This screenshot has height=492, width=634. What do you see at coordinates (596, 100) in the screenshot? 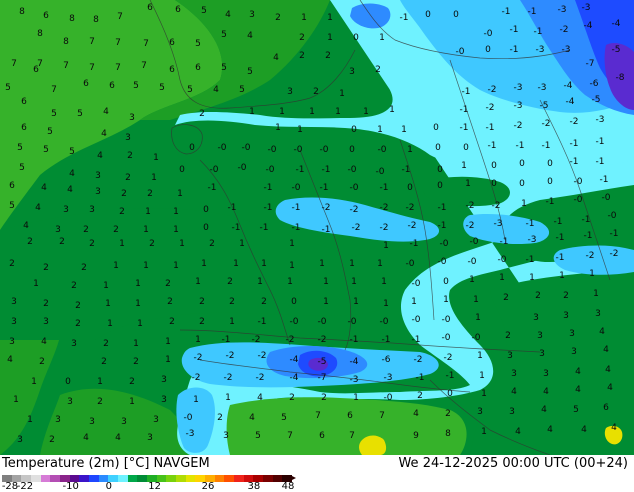
I see `temperature-label: -5` at bounding box center [596, 100].